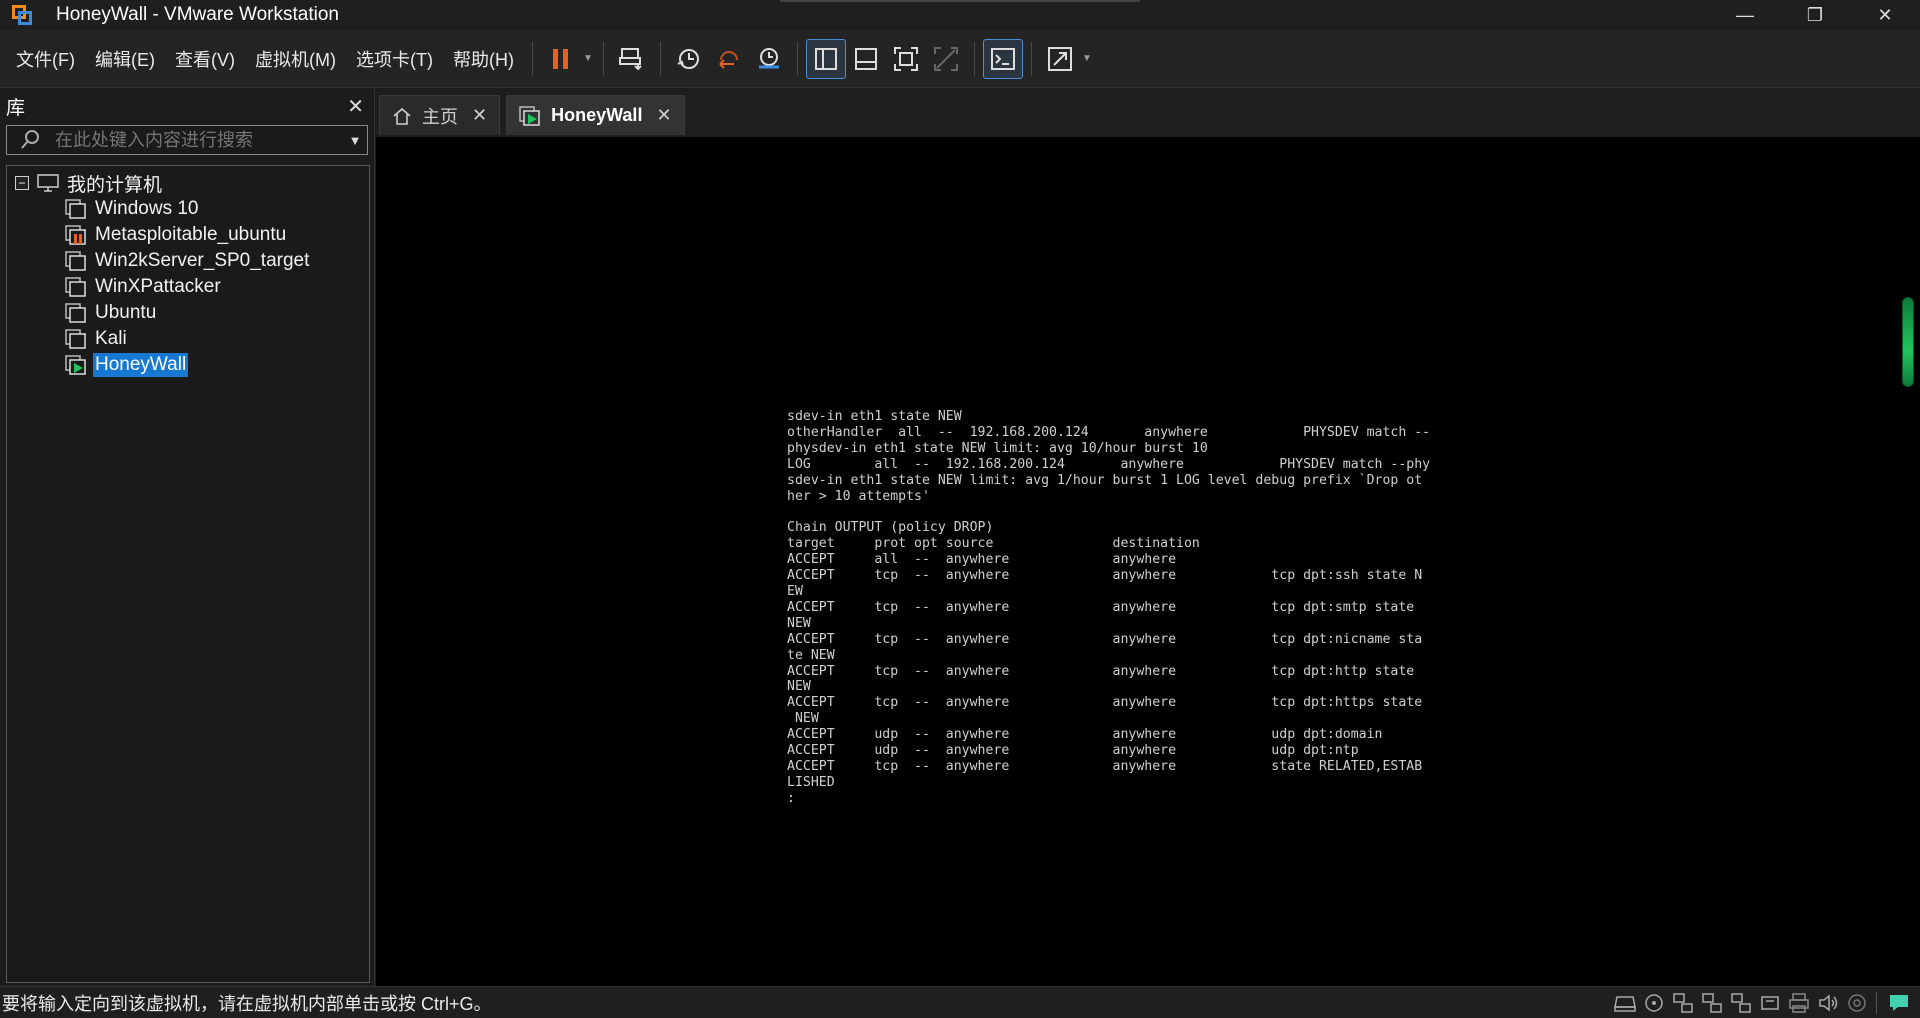 The height and width of the screenshot is (1018, 1920). I want to click on full-screen-icon, so click(905, 58).